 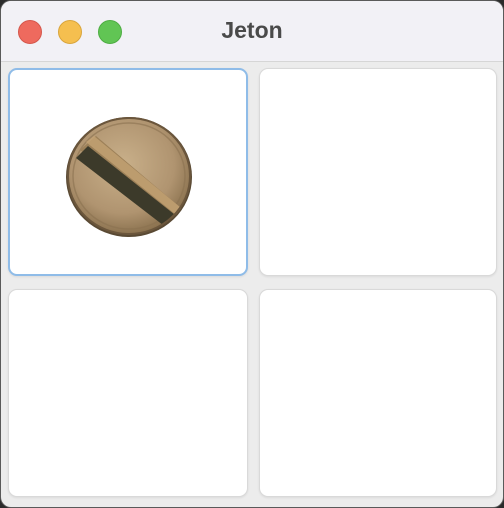 I want to click on window-title: Jeton, so click(x=252, y=30).